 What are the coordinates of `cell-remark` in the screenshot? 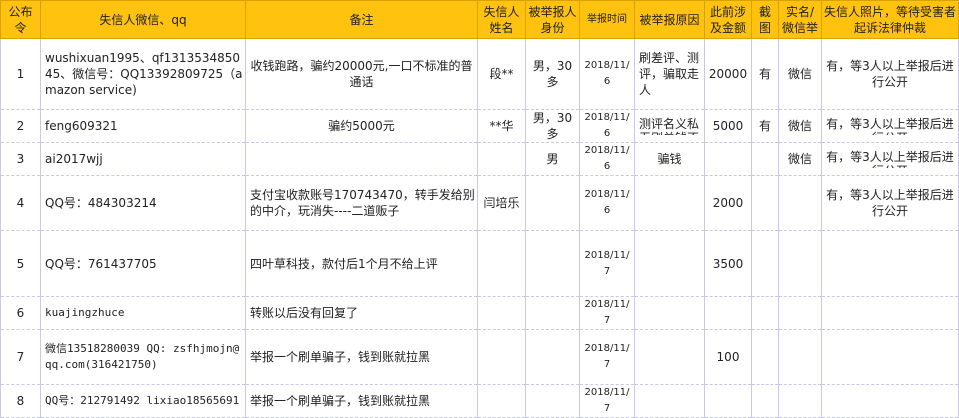 It's located at (361, 159).